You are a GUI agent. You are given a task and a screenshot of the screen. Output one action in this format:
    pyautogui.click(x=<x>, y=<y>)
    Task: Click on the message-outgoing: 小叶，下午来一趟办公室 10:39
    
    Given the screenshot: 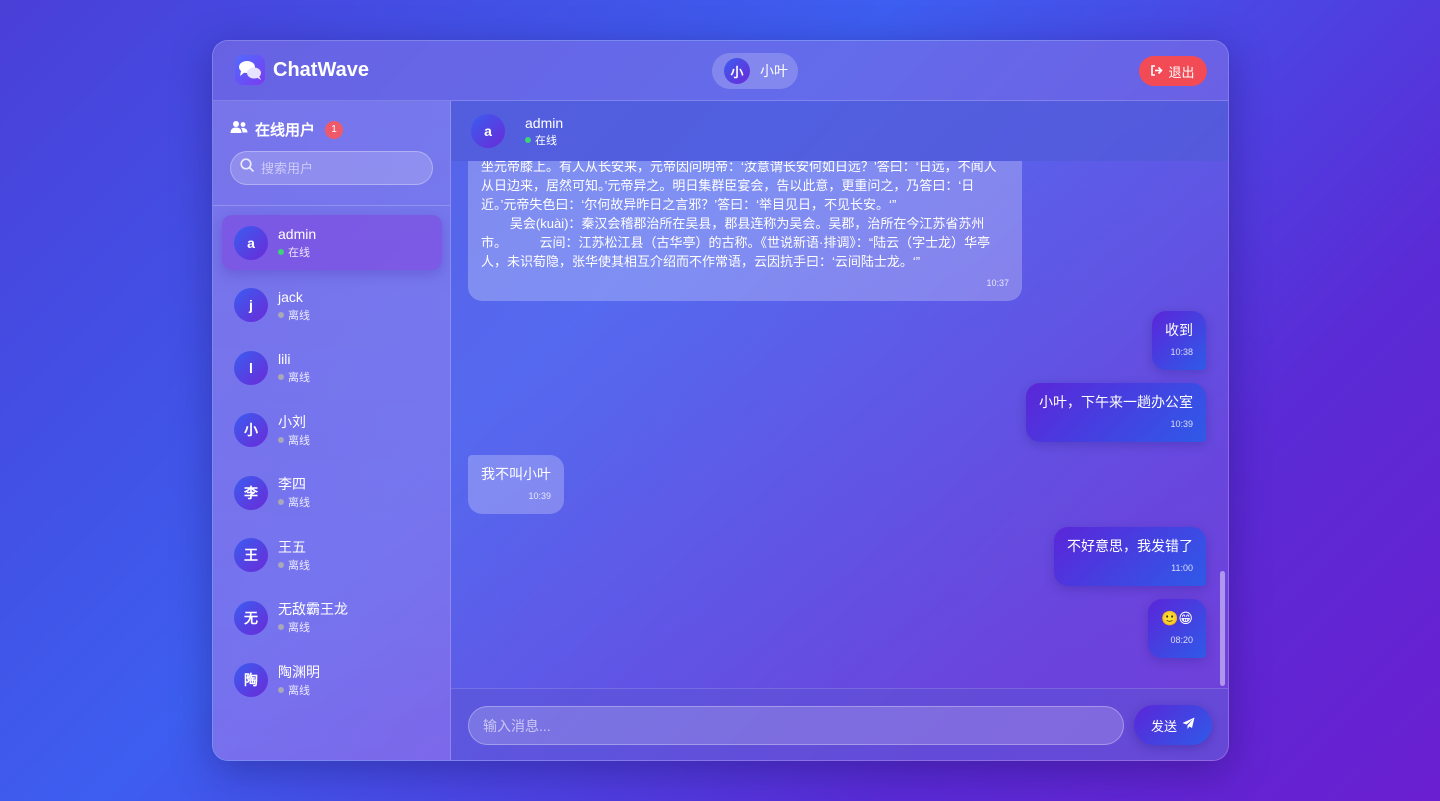 What is the action you would take?
    pyautogui.click(x=1116, y=412)
    